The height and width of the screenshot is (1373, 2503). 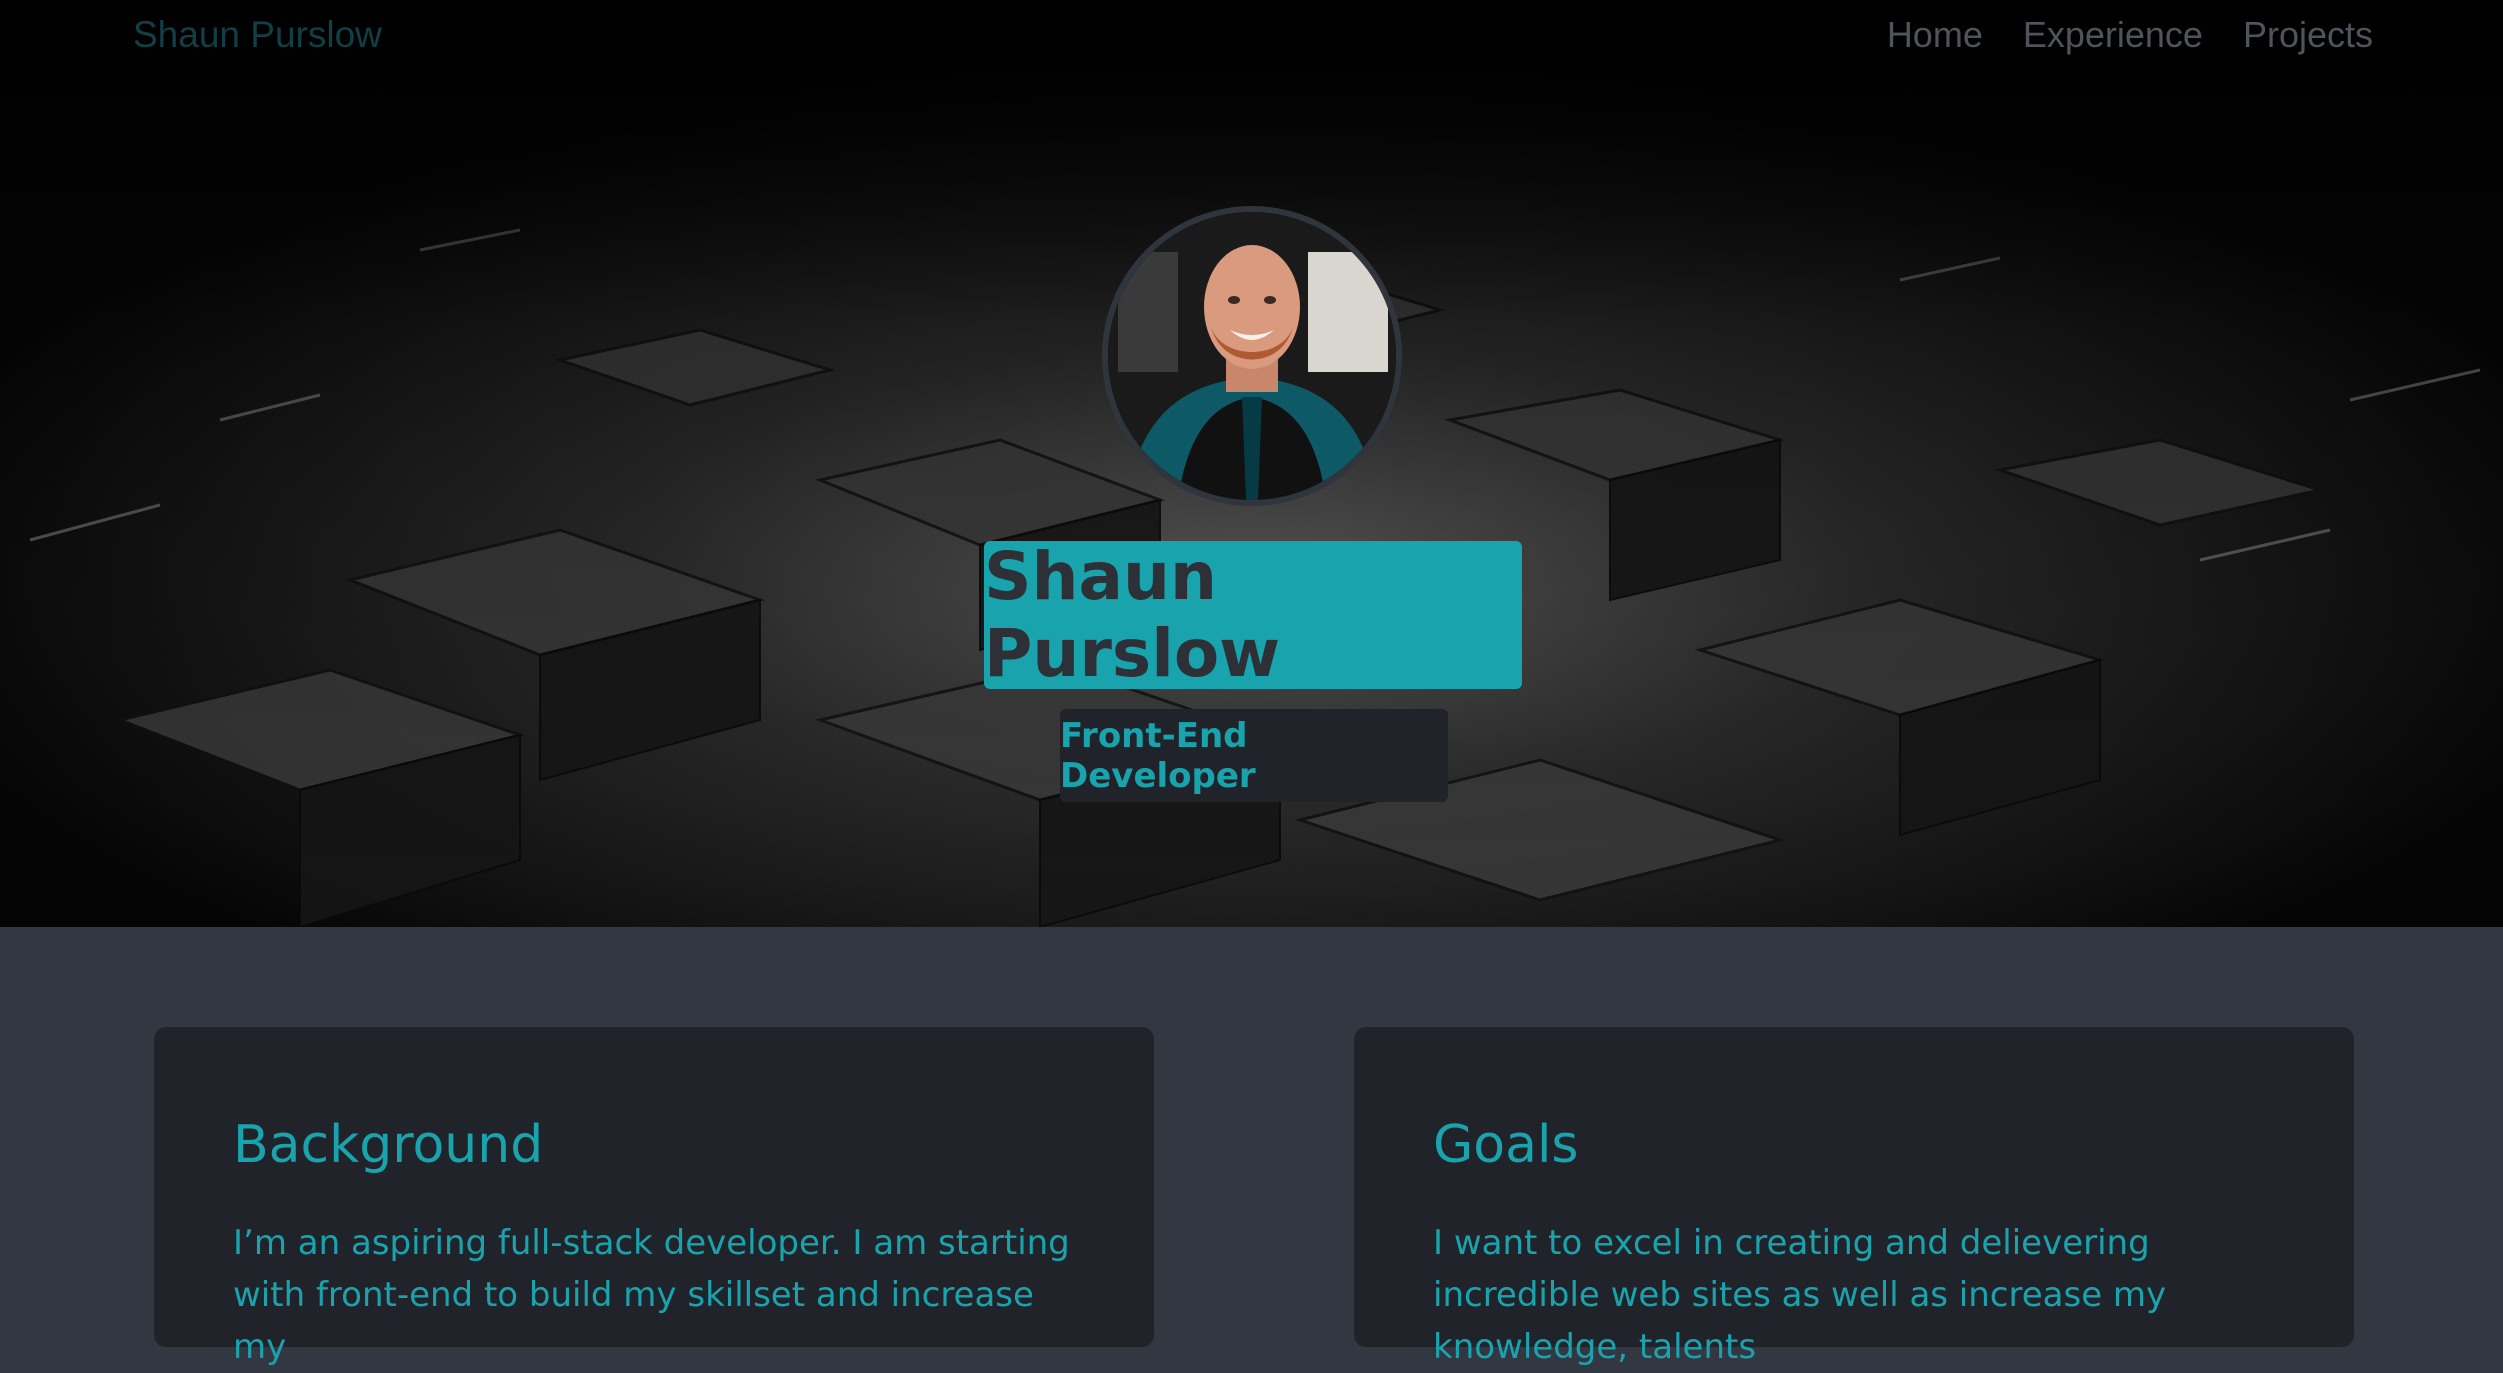 I want to click on goals-title: Goals, so click(x=1506, y=1145).